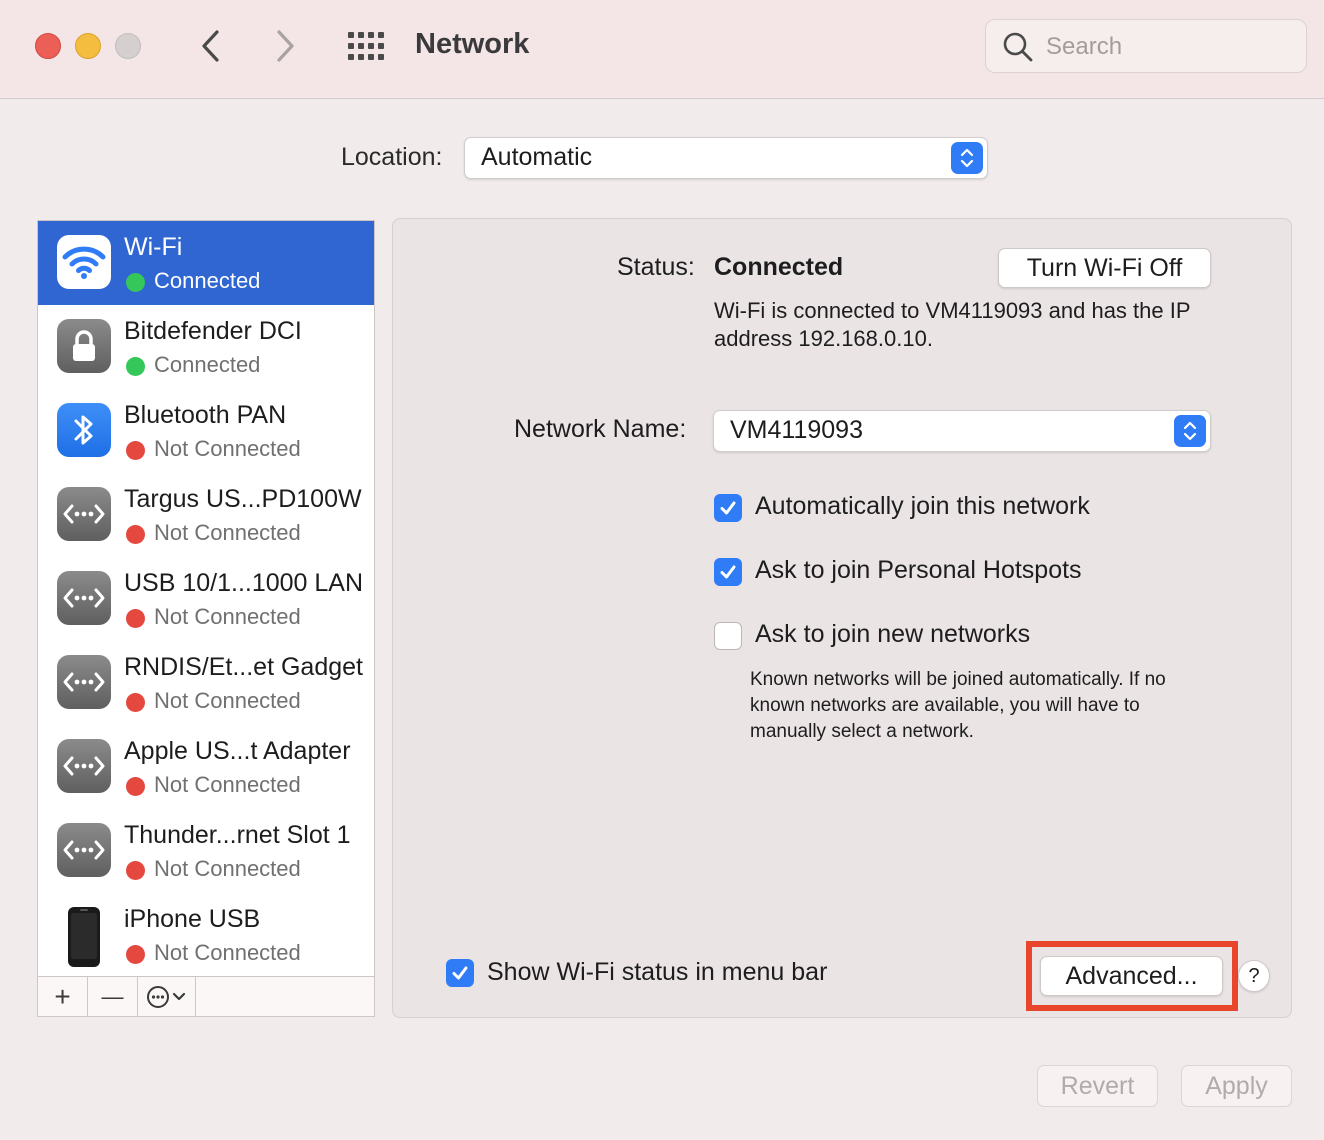 The image size is (1324, 1140). Describe the element at coordinates (206, 347) in the screenshot. I see `service-bitdefender-dci: Bitdefender DCI Connected` at that location.